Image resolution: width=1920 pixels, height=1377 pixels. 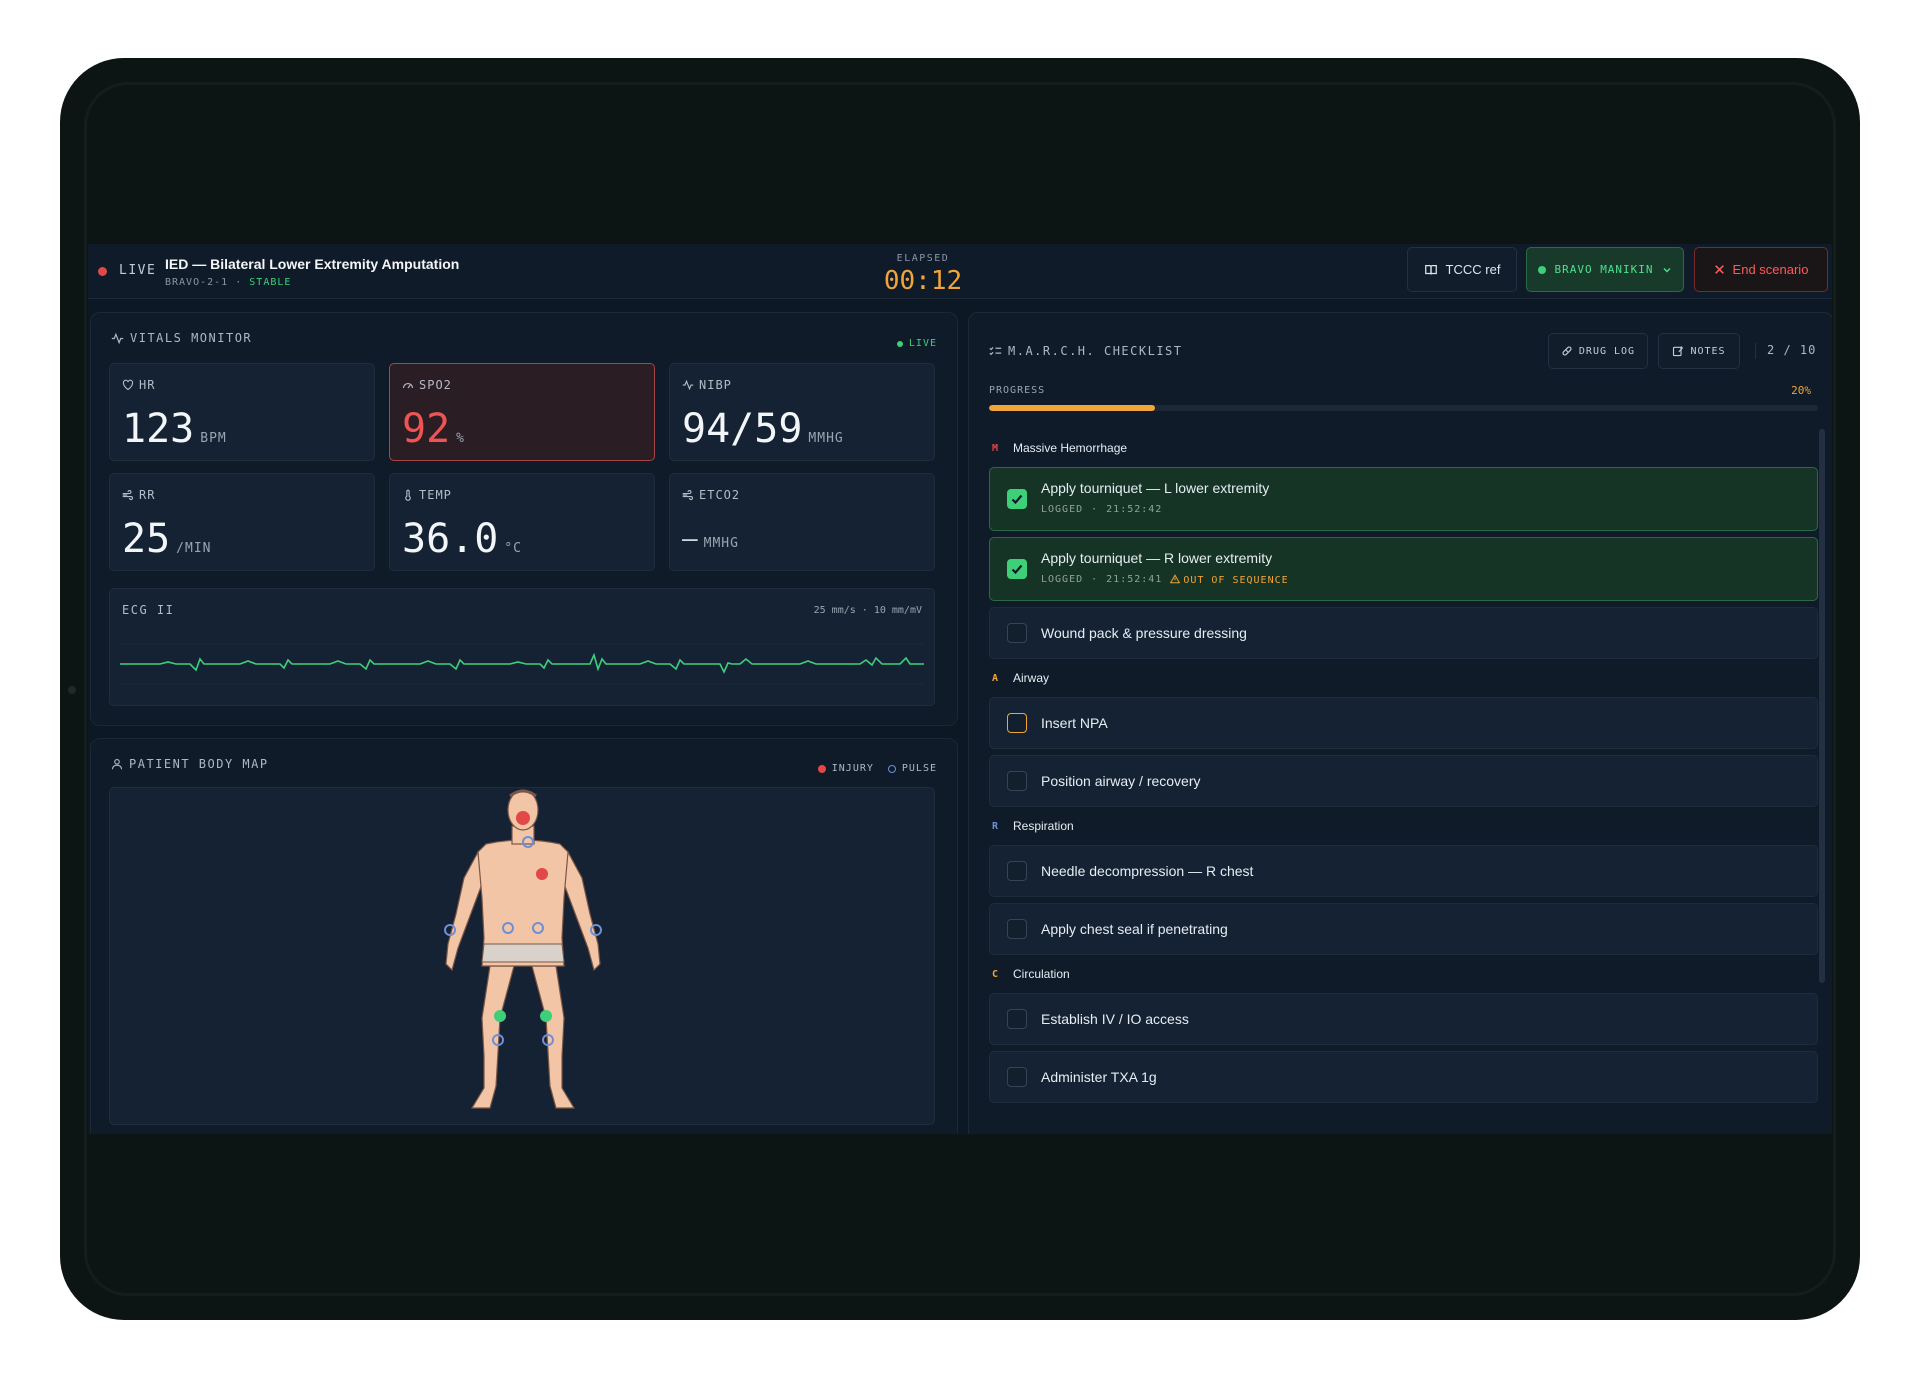 I want to click on vital-value: 92%, so click(x=433, y=429).